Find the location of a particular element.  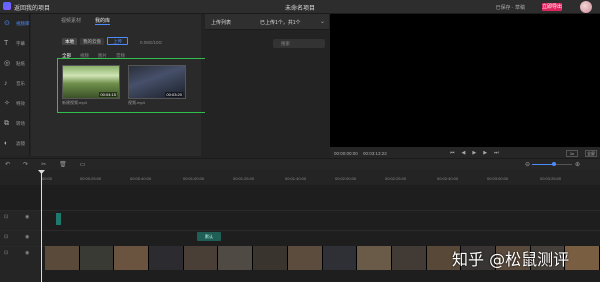

step-forward-icon: ▶ is located at coordinates (485, 153).